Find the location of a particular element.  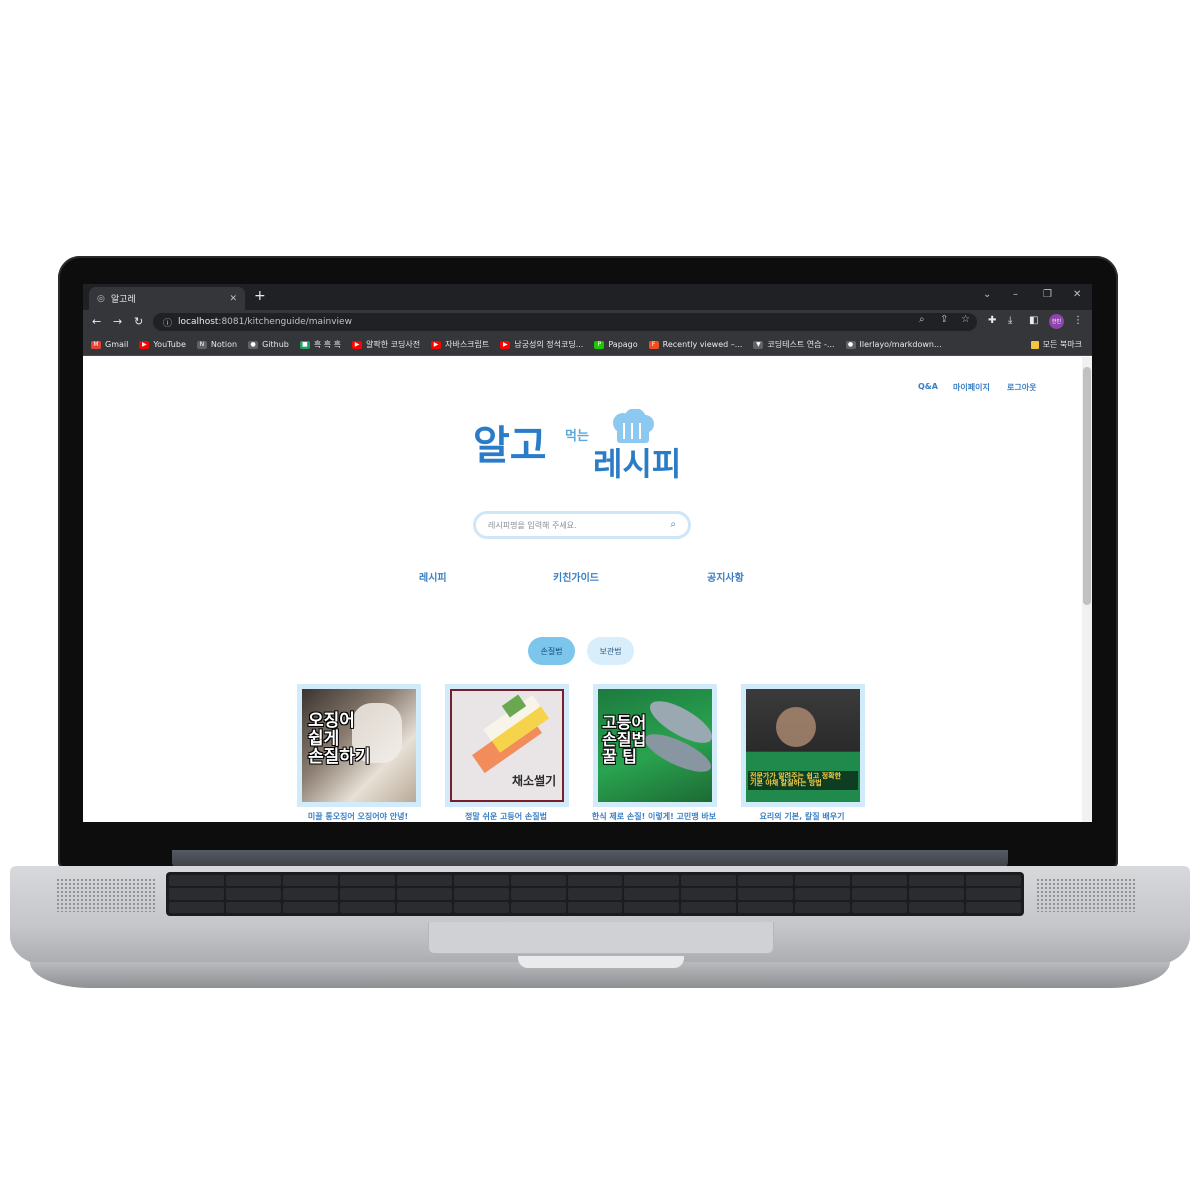

search-icon: ⌕ is located at coordinates (673, 524).